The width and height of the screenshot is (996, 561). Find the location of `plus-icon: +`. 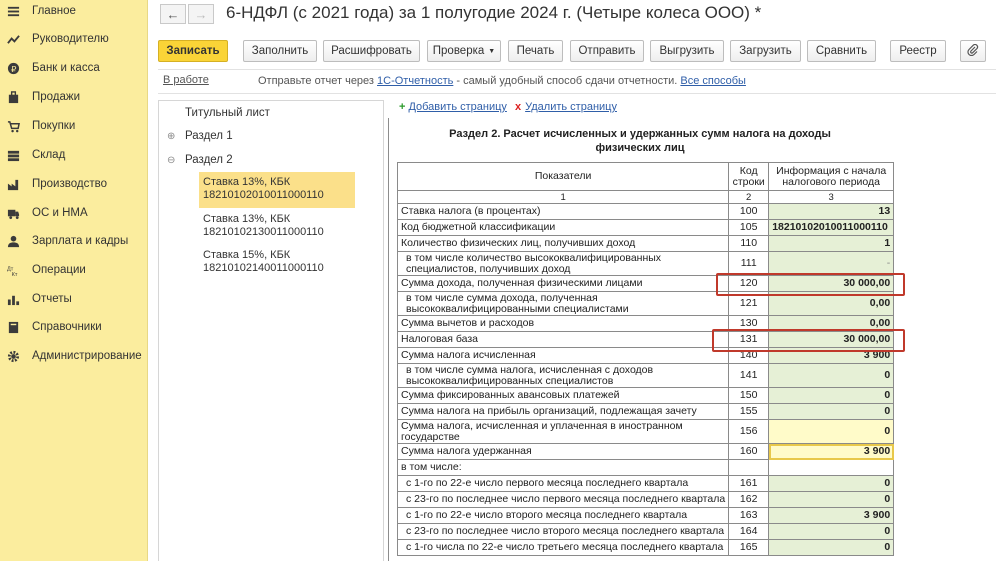

plus-icon: + is located at coordinates (402, 107).